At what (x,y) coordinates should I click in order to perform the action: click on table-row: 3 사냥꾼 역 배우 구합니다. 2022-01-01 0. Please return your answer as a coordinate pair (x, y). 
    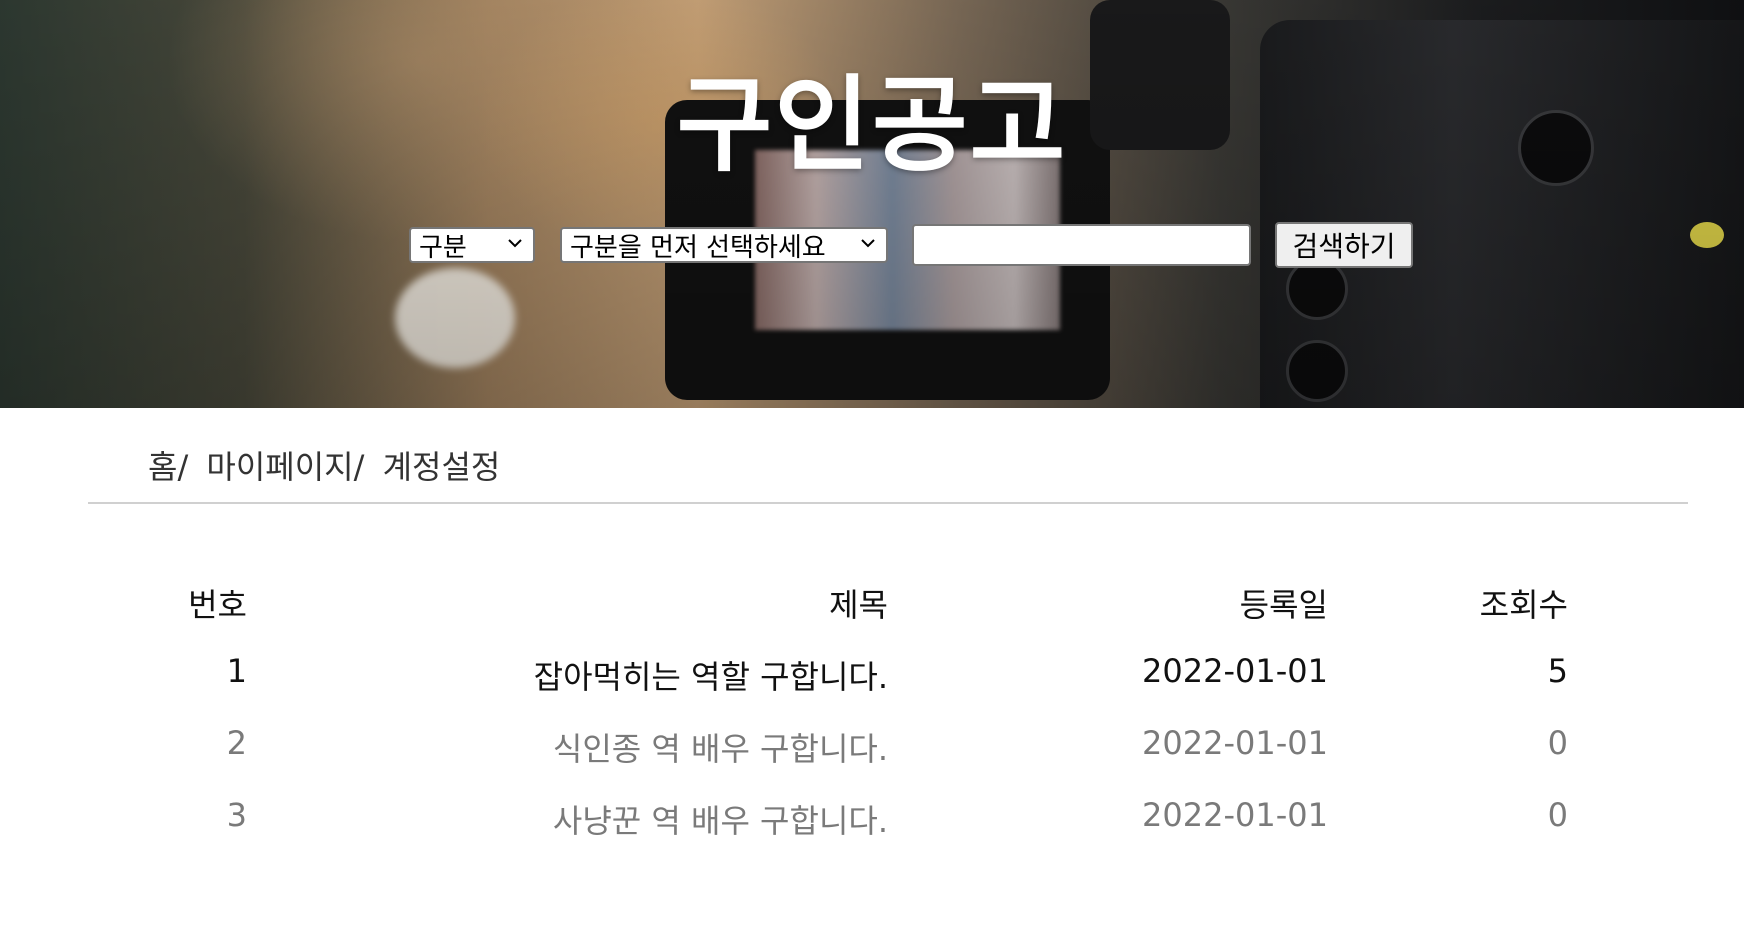
    Looking at the image, I should click on (872, 826).